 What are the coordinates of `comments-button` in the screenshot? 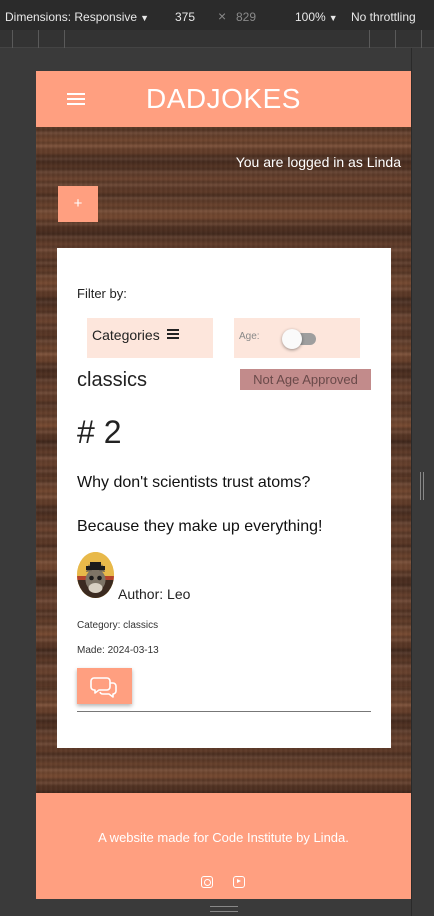 It's located at (104, 686).